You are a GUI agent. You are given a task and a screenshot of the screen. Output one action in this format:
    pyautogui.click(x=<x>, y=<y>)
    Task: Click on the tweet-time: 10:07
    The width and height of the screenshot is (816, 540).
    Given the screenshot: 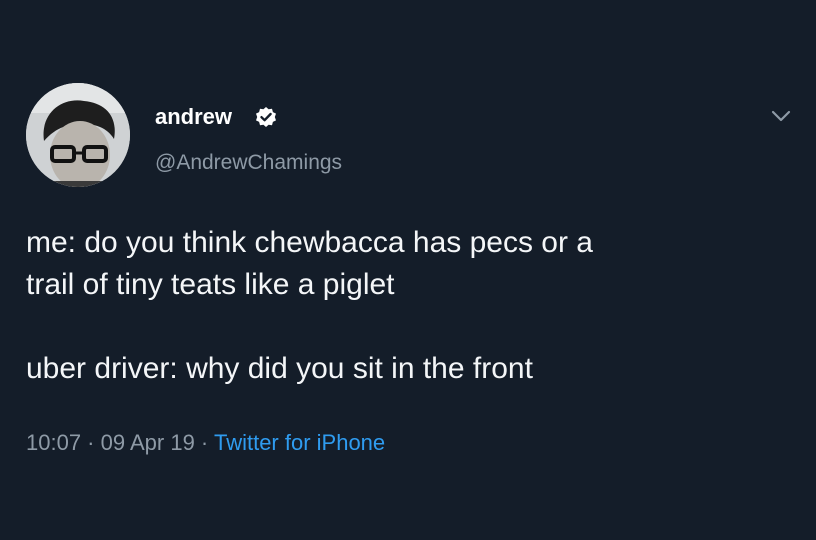 What is the action you would take?
    pyautogui.click(x=53, y=442)
    